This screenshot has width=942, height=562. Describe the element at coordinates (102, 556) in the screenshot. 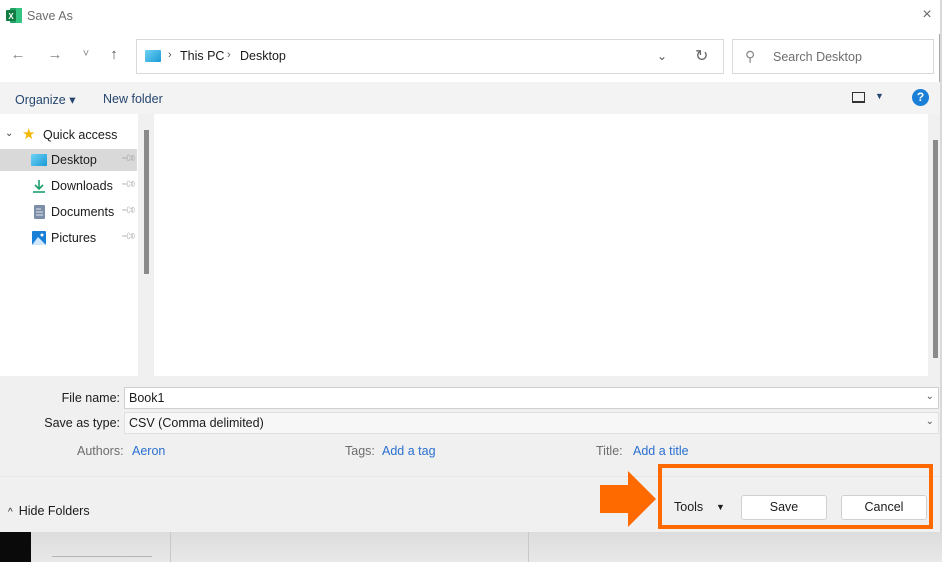

I see `background-line` at that location.